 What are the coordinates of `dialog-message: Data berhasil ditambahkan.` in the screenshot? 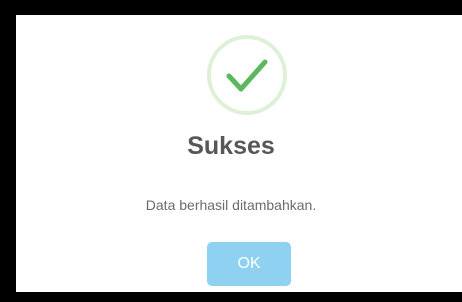 It's located at (231, 205).